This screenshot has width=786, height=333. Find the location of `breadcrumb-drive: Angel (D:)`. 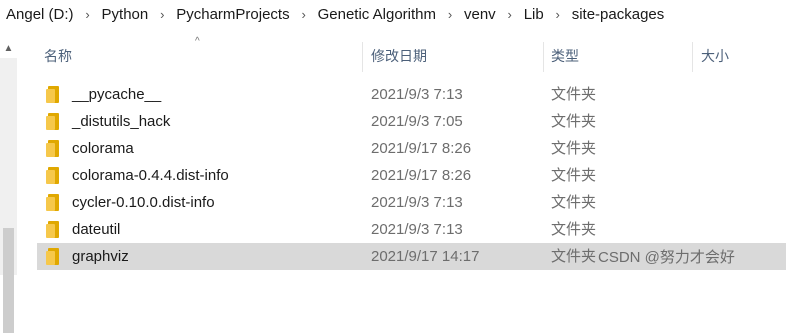

breadcrumb-drive: Angel (D:) is located at coordinates (39, 14).